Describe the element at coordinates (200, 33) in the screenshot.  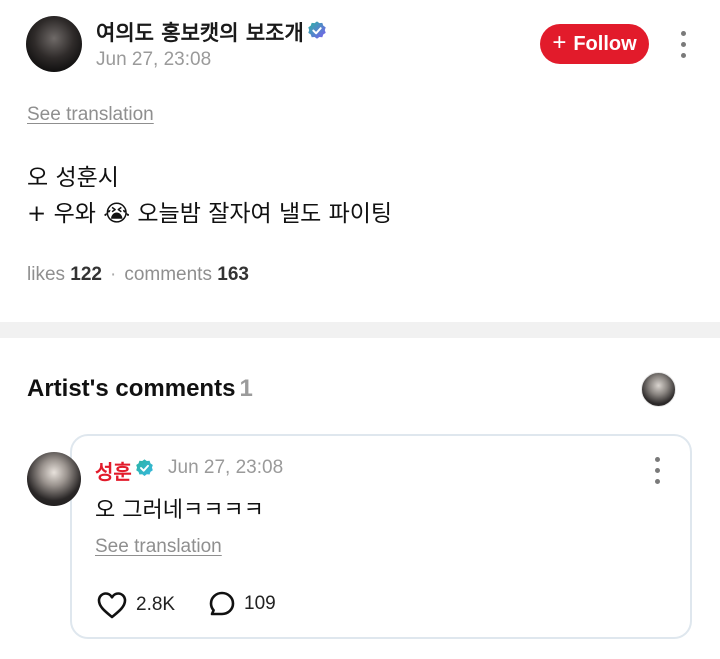
I see `post-author-name-text: 여의도 홍보캣의 보조개` at that location.